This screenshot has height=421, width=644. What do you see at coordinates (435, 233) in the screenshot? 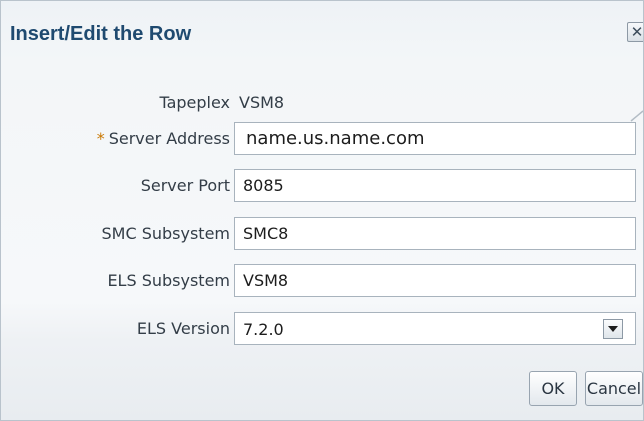
I see `smc-subsystem-input` at bounding box center [435, 233].